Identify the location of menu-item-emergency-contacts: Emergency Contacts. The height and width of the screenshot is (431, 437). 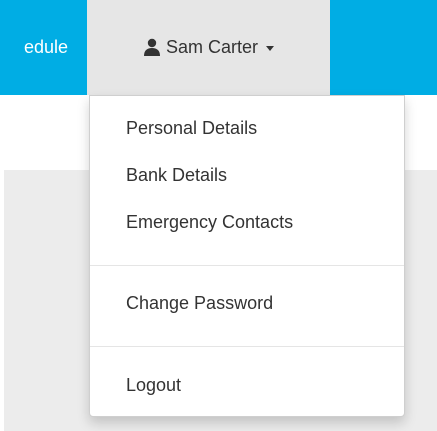
(247, 222).